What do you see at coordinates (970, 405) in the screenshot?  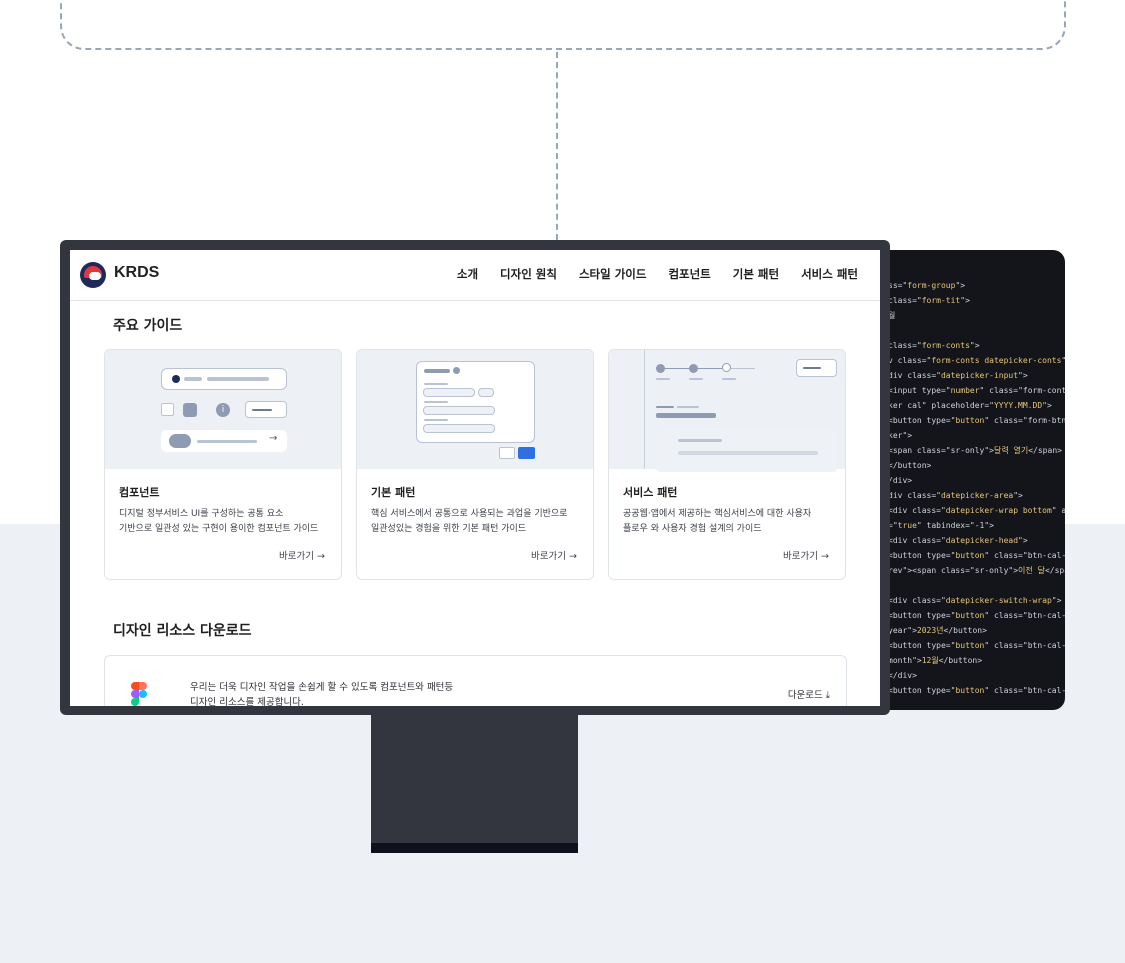 I see `code-line: ker cal" placeholder="YYYY.MM.DD">` at bounding box center [970, 405].